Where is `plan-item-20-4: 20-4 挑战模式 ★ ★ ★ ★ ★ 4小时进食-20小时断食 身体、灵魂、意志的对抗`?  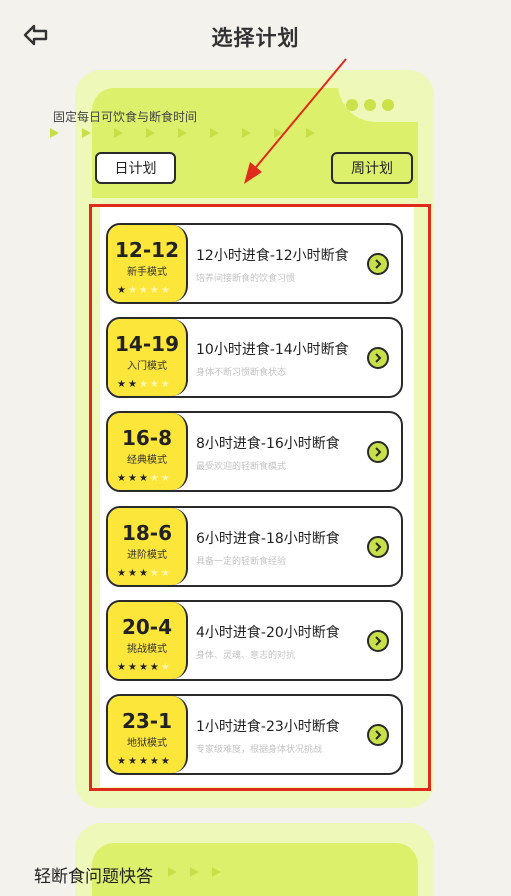 plan-item-20-4: 20-4 挑战模式 ★ ★ ★ ★ ★ 4小时进食-20小时断食 身体、灵魂、意志的对抗 is located at coordinates (254, 640).